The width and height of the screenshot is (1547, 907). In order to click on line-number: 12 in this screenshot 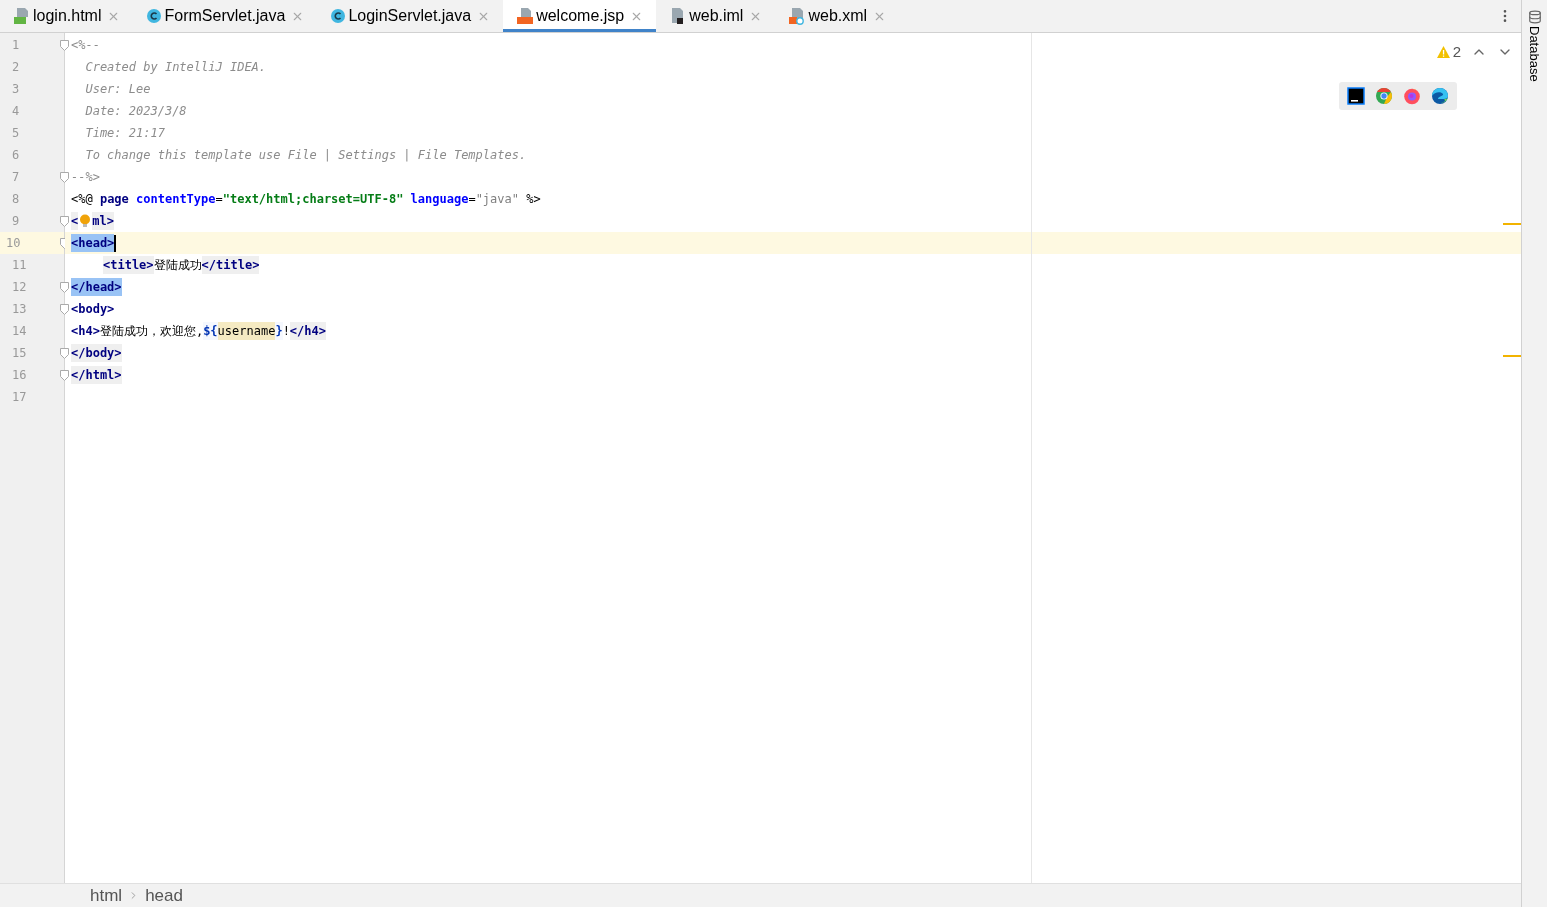, I will do `click(19, 287)`.